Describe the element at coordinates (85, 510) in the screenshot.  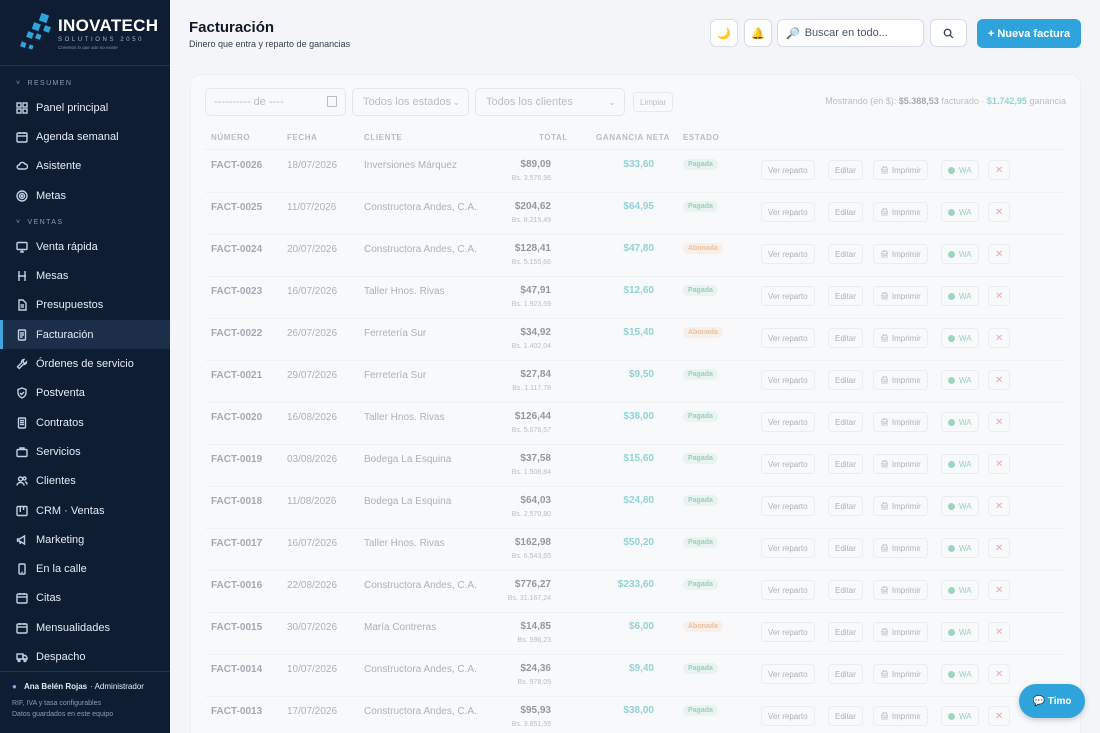
I see `sidebar-item-crm-ventas: CRM · Ventas` at that location.